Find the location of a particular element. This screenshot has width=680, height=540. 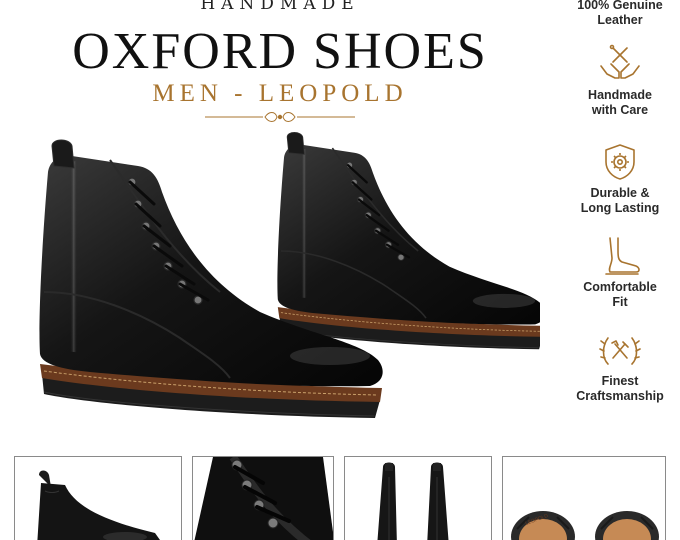

feature-label-line2: Long Lasting is located at coordinates (620, 208).